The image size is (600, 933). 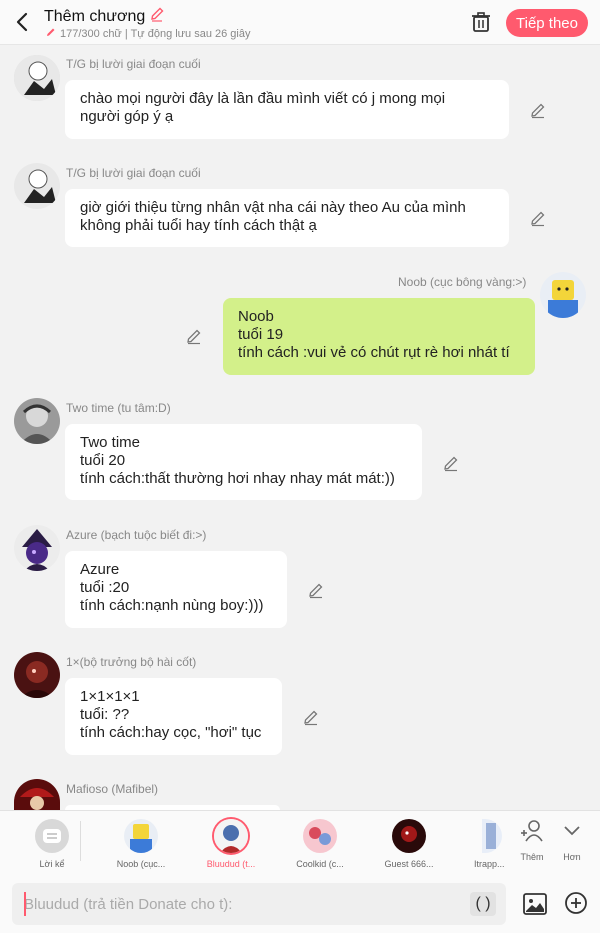 I want to click on message-line: tuổi :20, so click(x=105, y=587).